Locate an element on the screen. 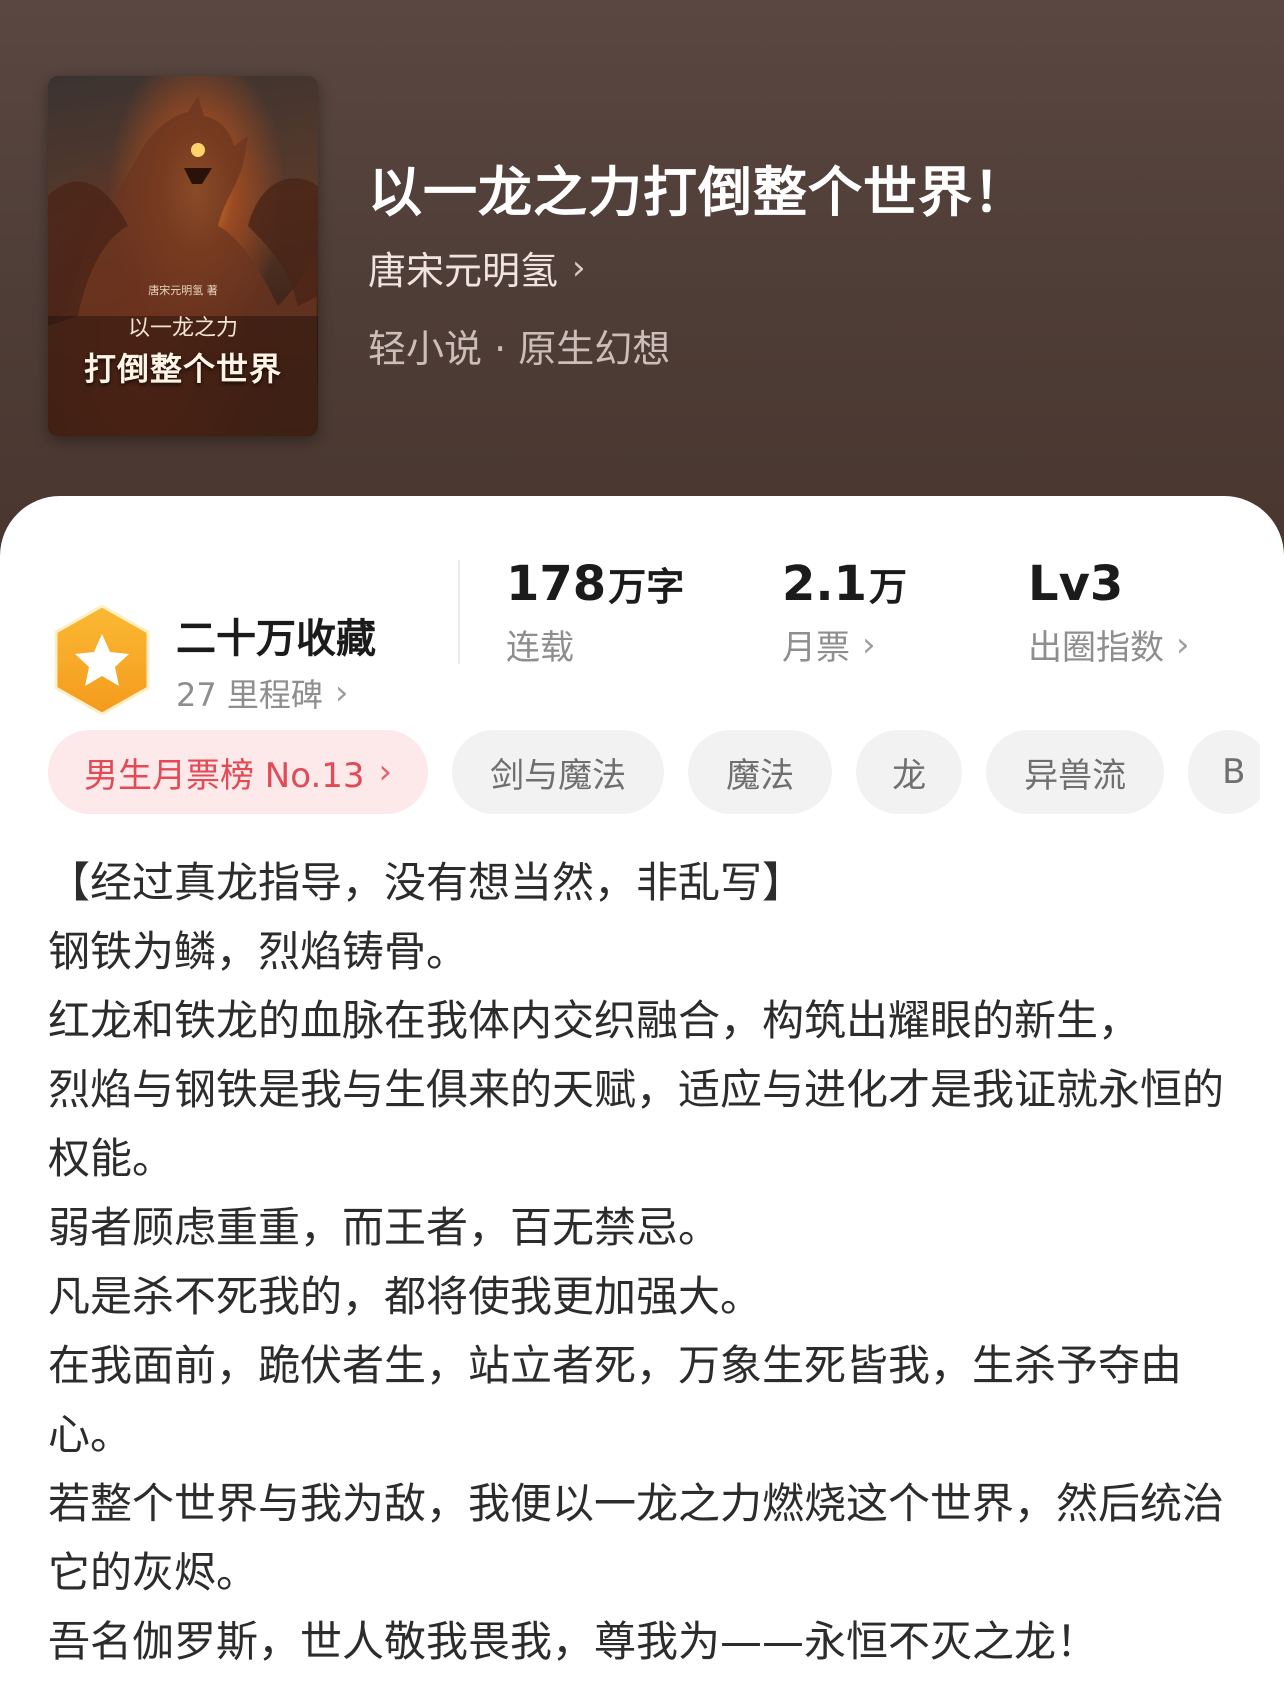 The image size is (1284, 1684). book-cover: 唐宋元明氢 著 以一龙之力 打倒整个世界 is located at coordinates (183, 256).